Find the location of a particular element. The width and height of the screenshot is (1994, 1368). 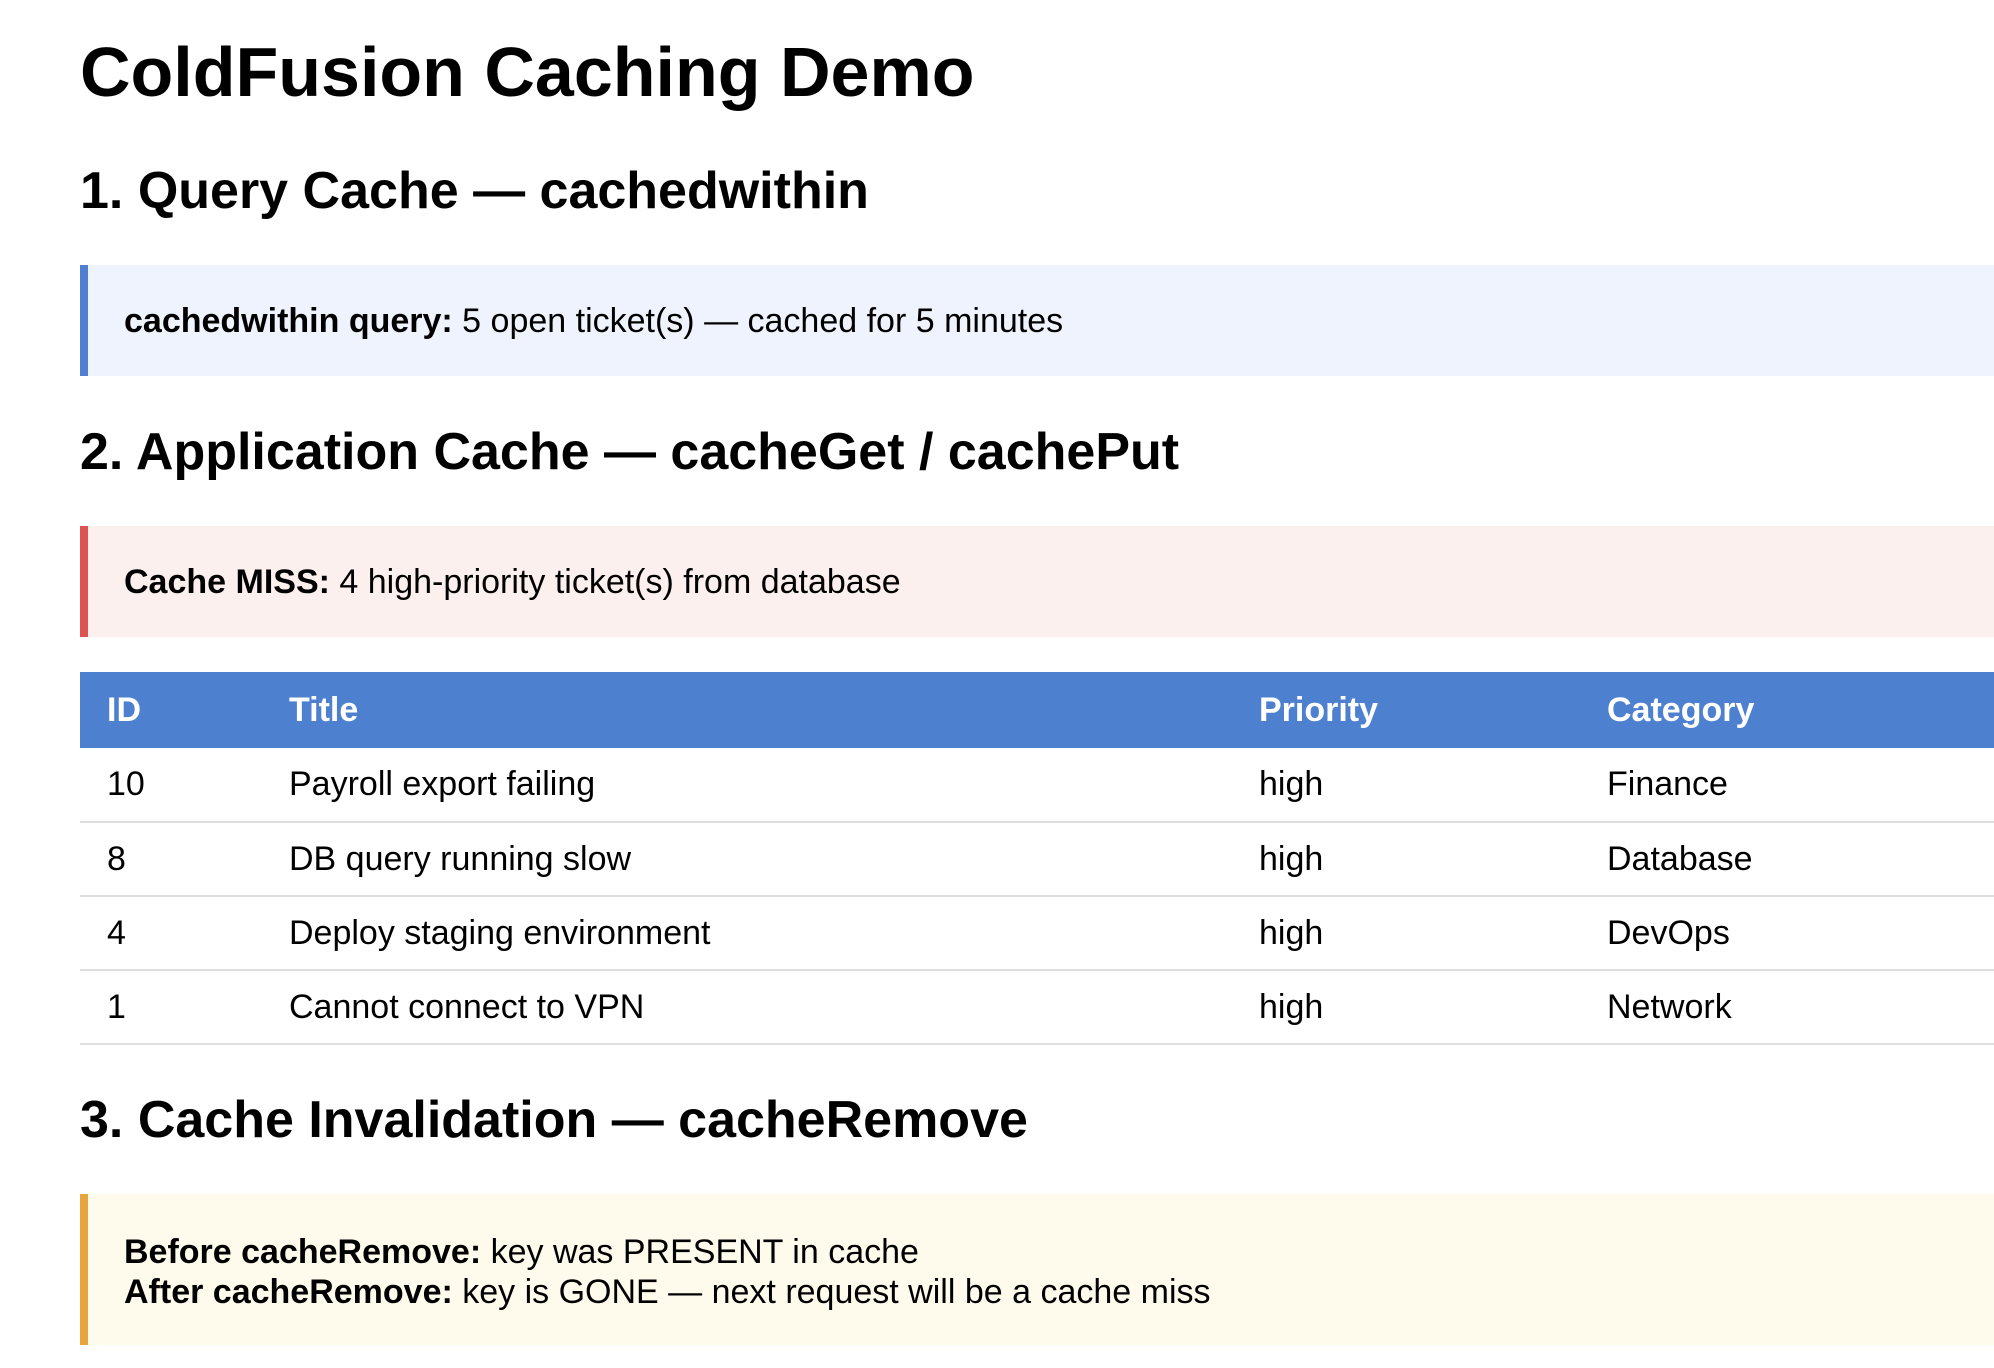

cell-id: 10 is located at coordinates (171, 785).